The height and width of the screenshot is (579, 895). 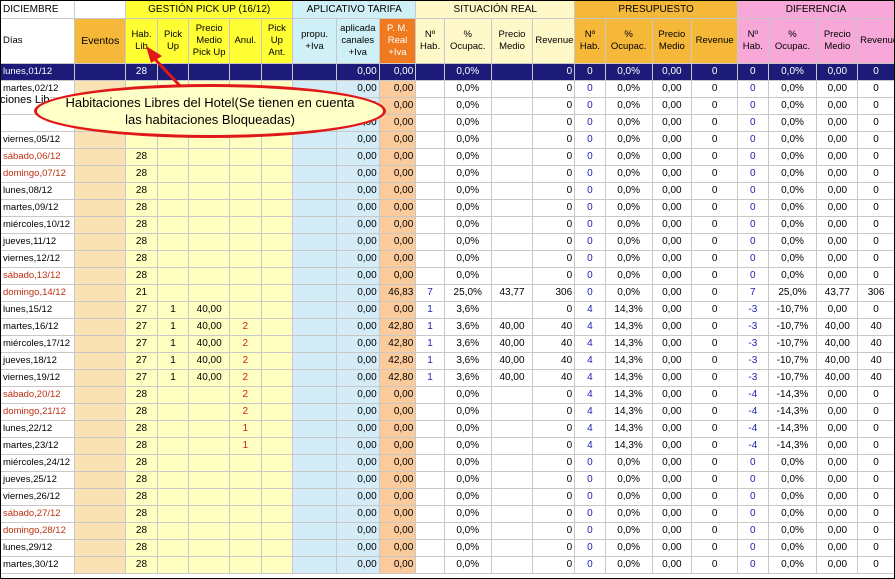 What do you see at coordinates (792, 429) in the screenshot?
I see `cell-dif-ocupac: -14,3%` at bounding box center [792, 429].